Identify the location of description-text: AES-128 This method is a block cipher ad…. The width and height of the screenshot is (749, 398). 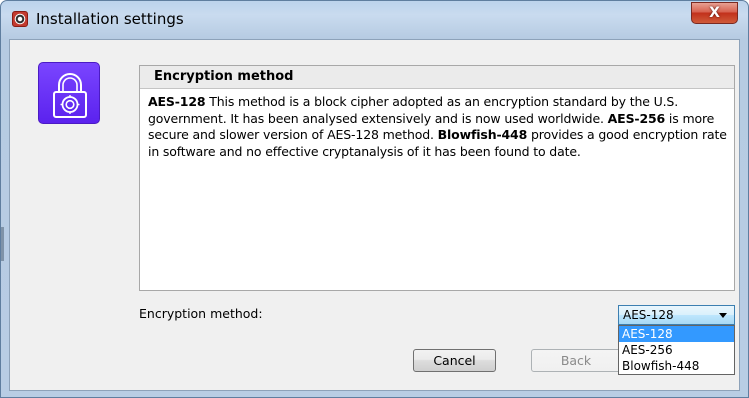
(440, 127).